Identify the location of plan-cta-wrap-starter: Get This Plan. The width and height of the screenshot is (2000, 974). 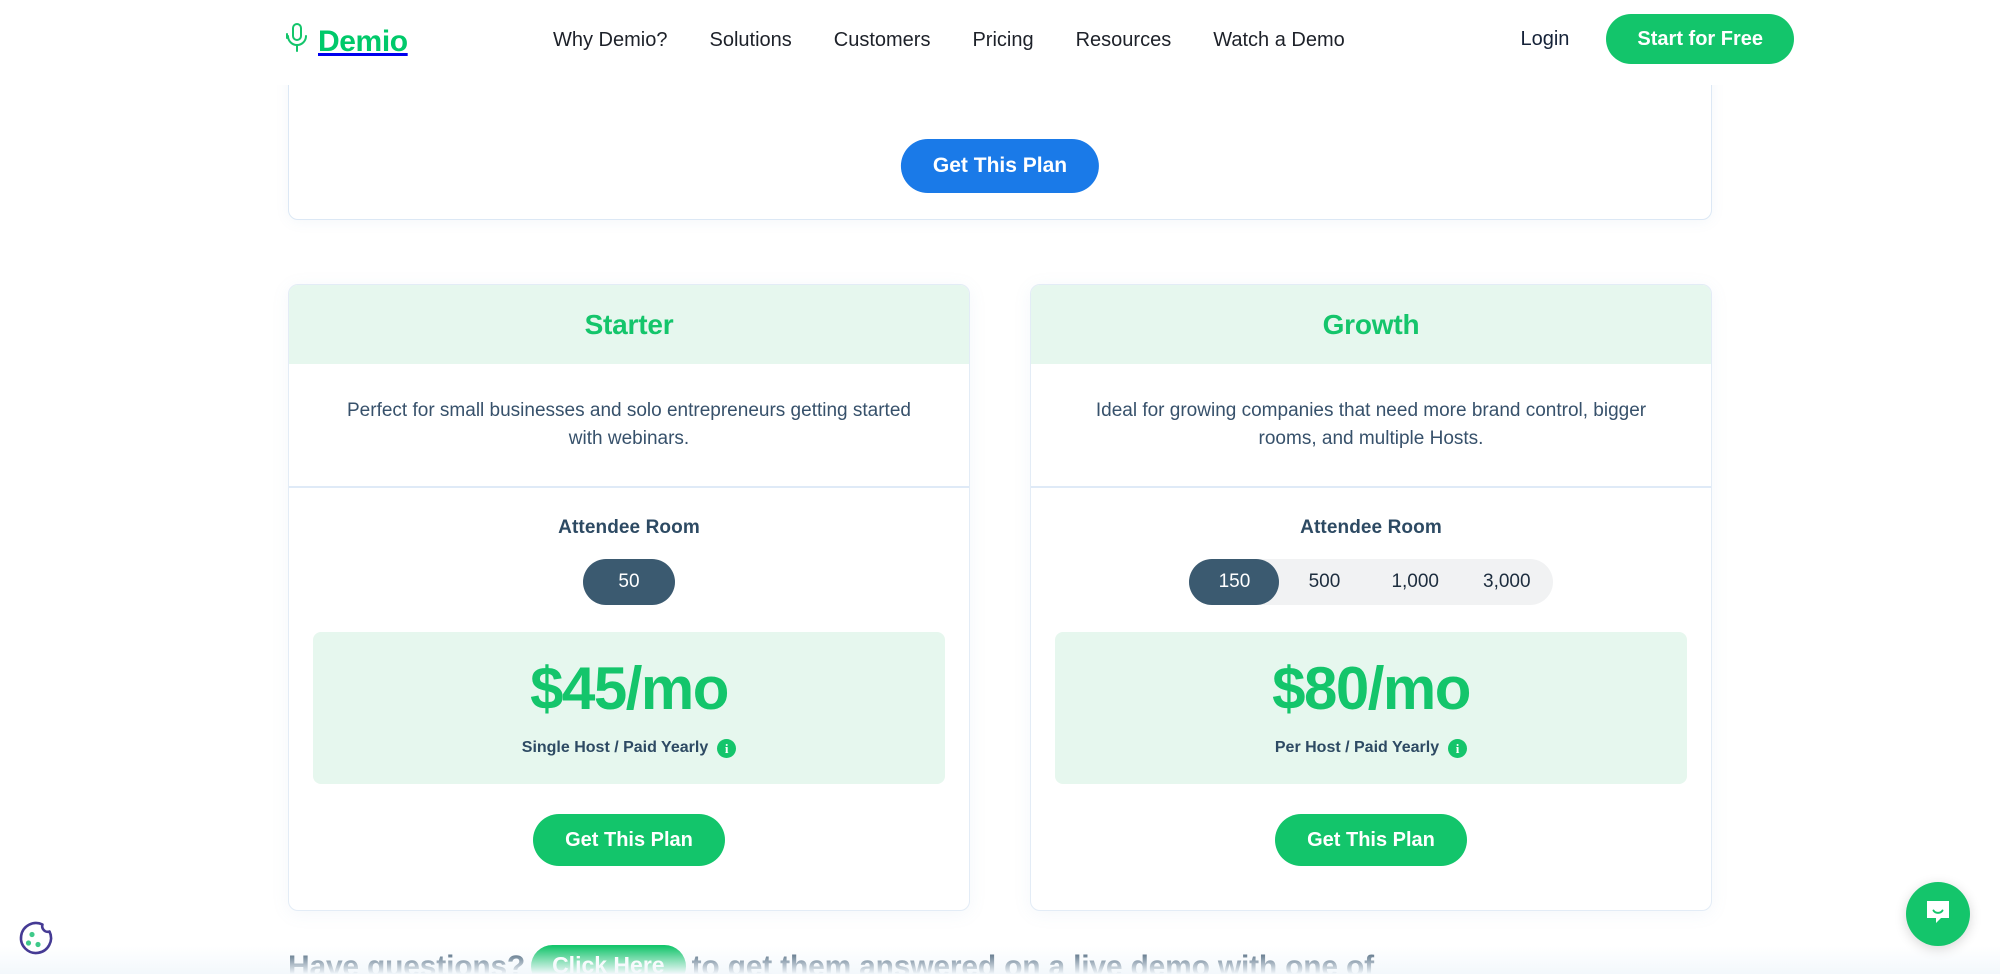
(629, 847).